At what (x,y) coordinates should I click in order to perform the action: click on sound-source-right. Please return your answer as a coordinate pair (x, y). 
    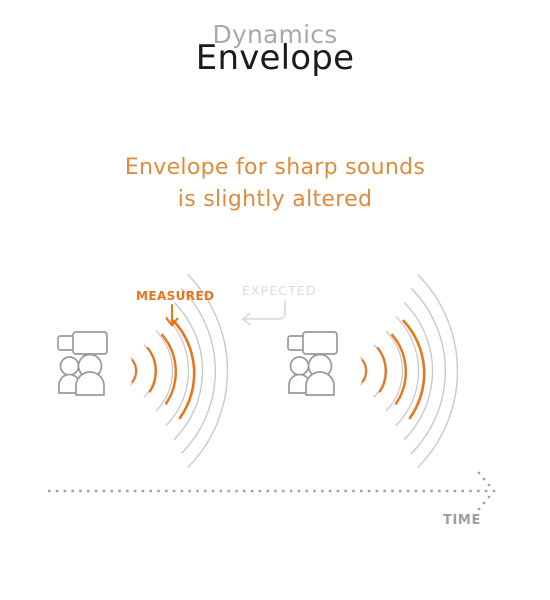
    Looking at the image, I should click on (373, 371).